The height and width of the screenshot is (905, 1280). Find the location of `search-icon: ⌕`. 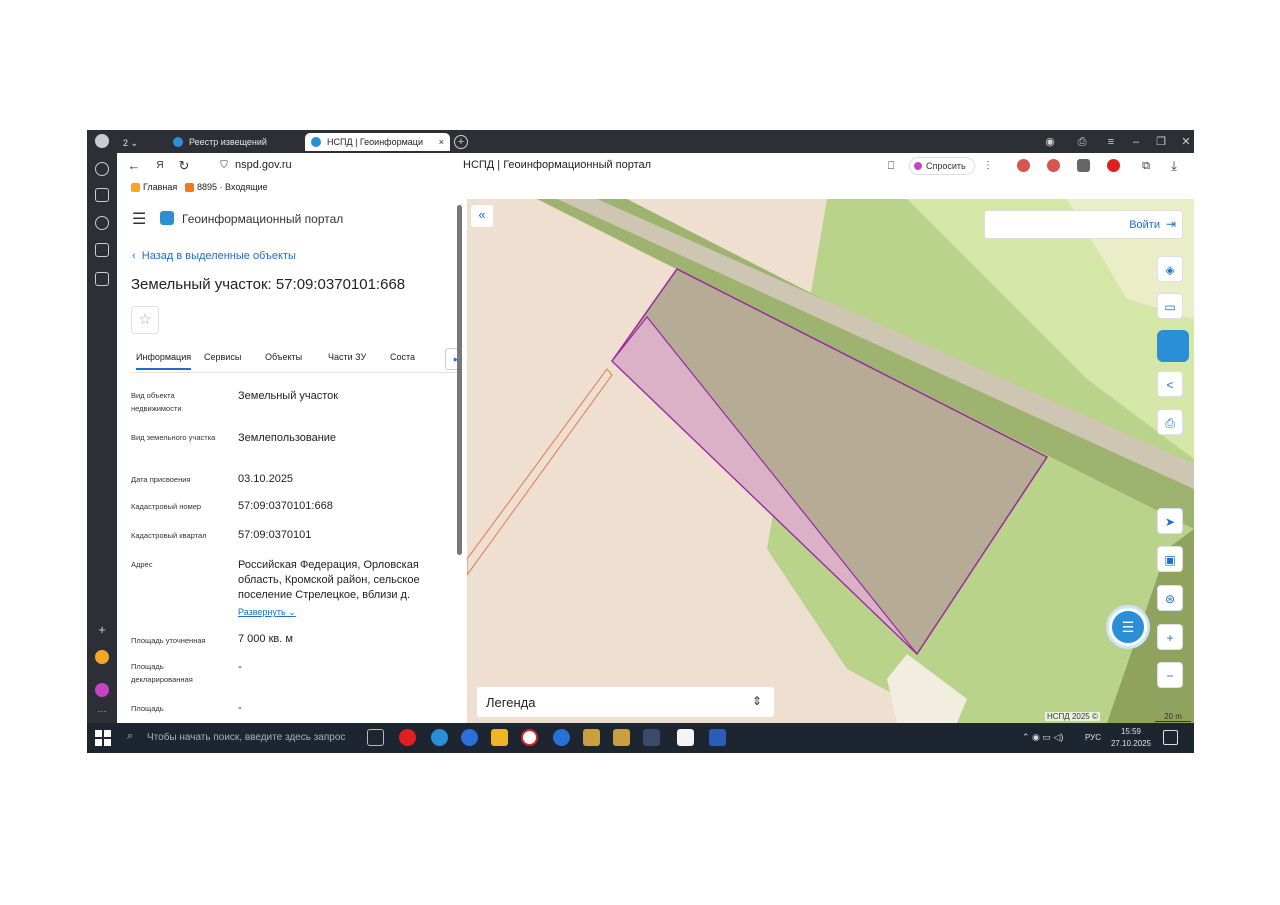

search-icon: ⌕ is located at coordinates (130, 736).